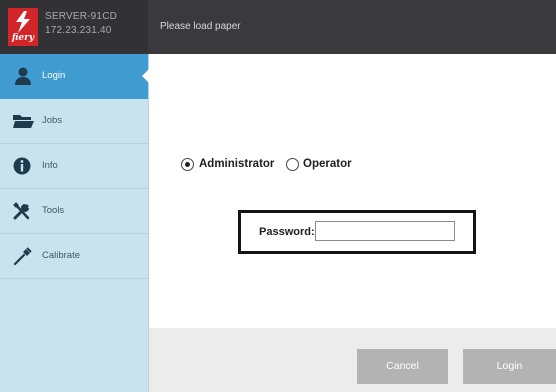  What do you see at coordinates (52, 120) in the screenshot?
I see `sidebar-item-label: Jobs` at bounding box center [52, 120].